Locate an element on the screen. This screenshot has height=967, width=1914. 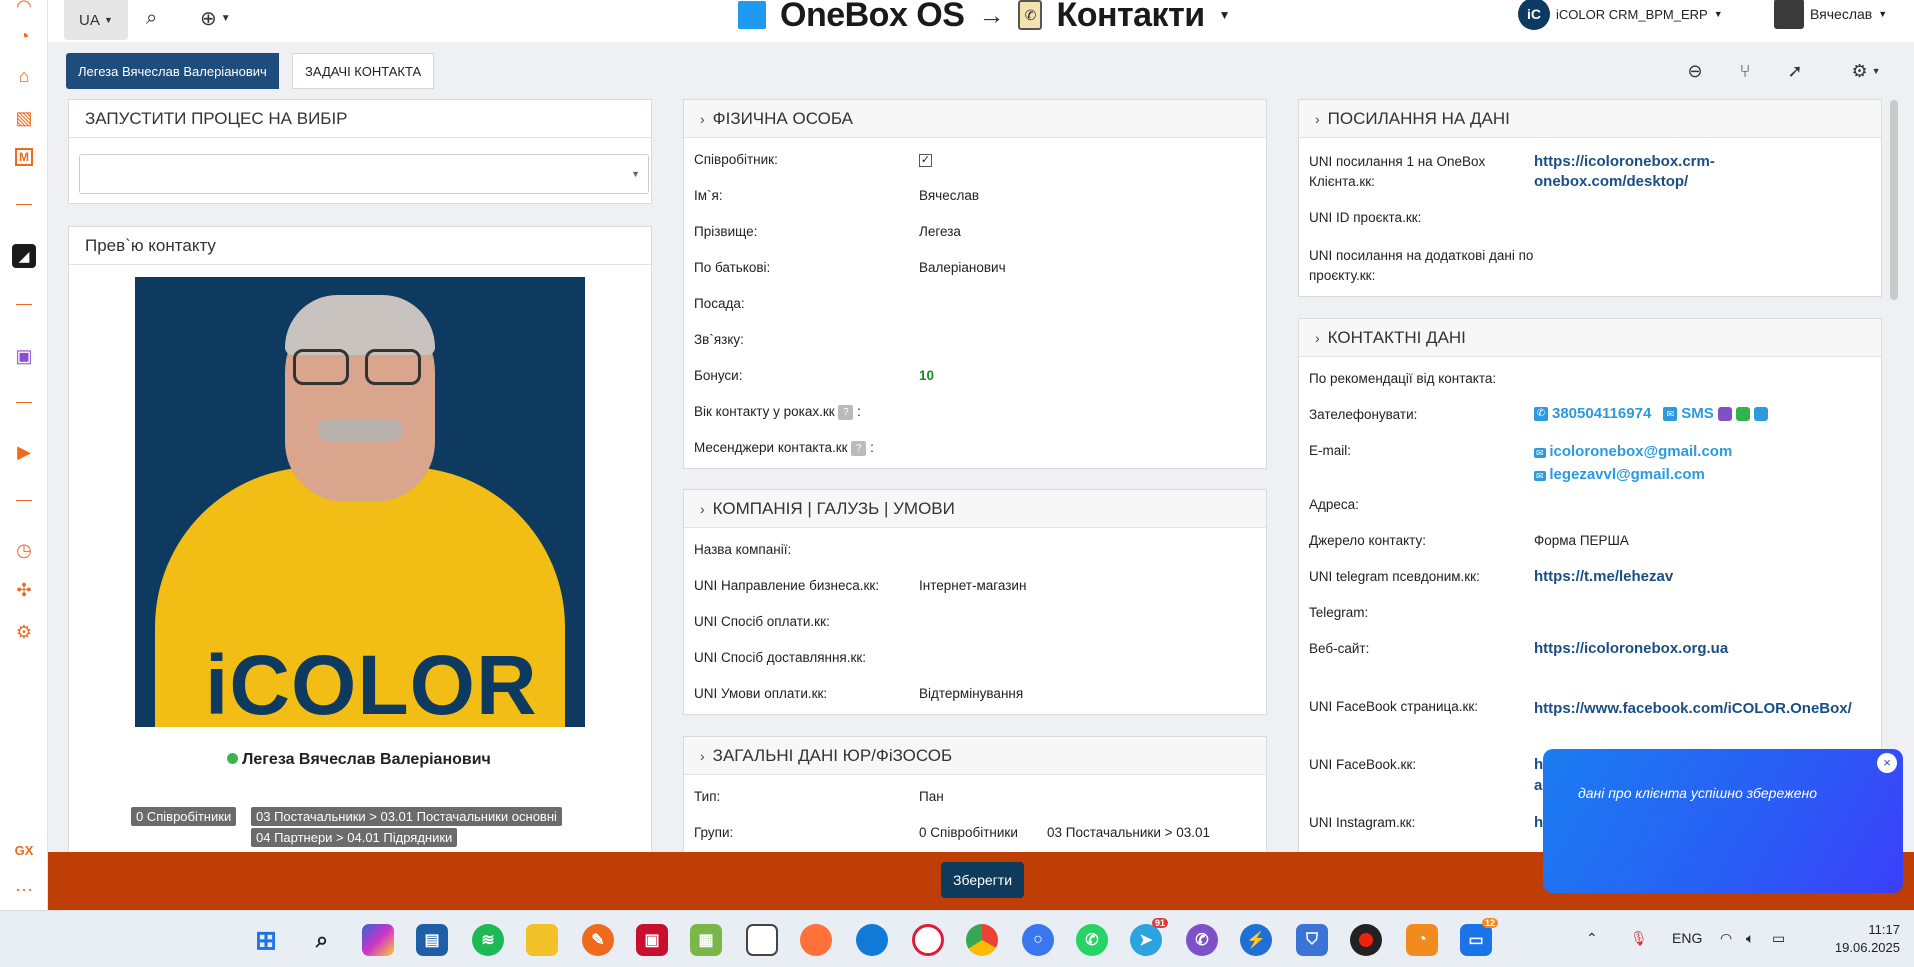
orbit-icon: ◠ is located at coordinates (24, 9).